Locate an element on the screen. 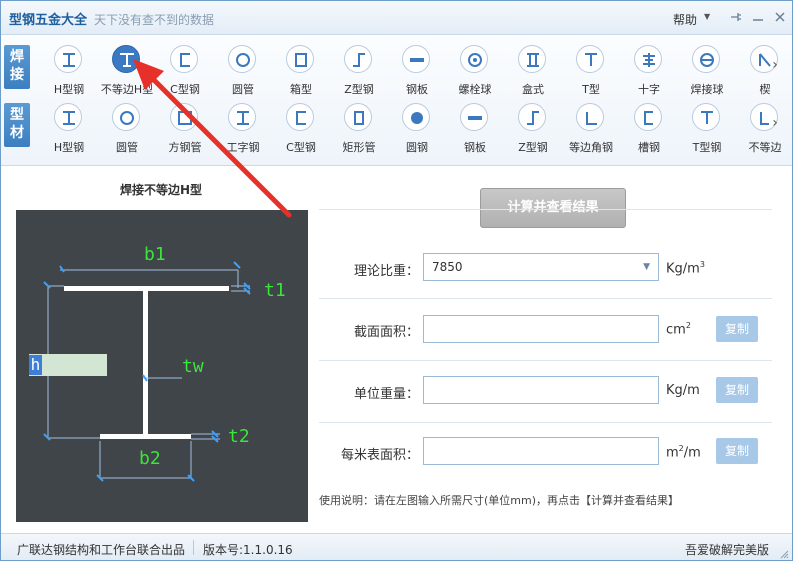 The width and height of the screenshot is (793, 561). tool-label: 箱型 is located at coordinates (301, 89).